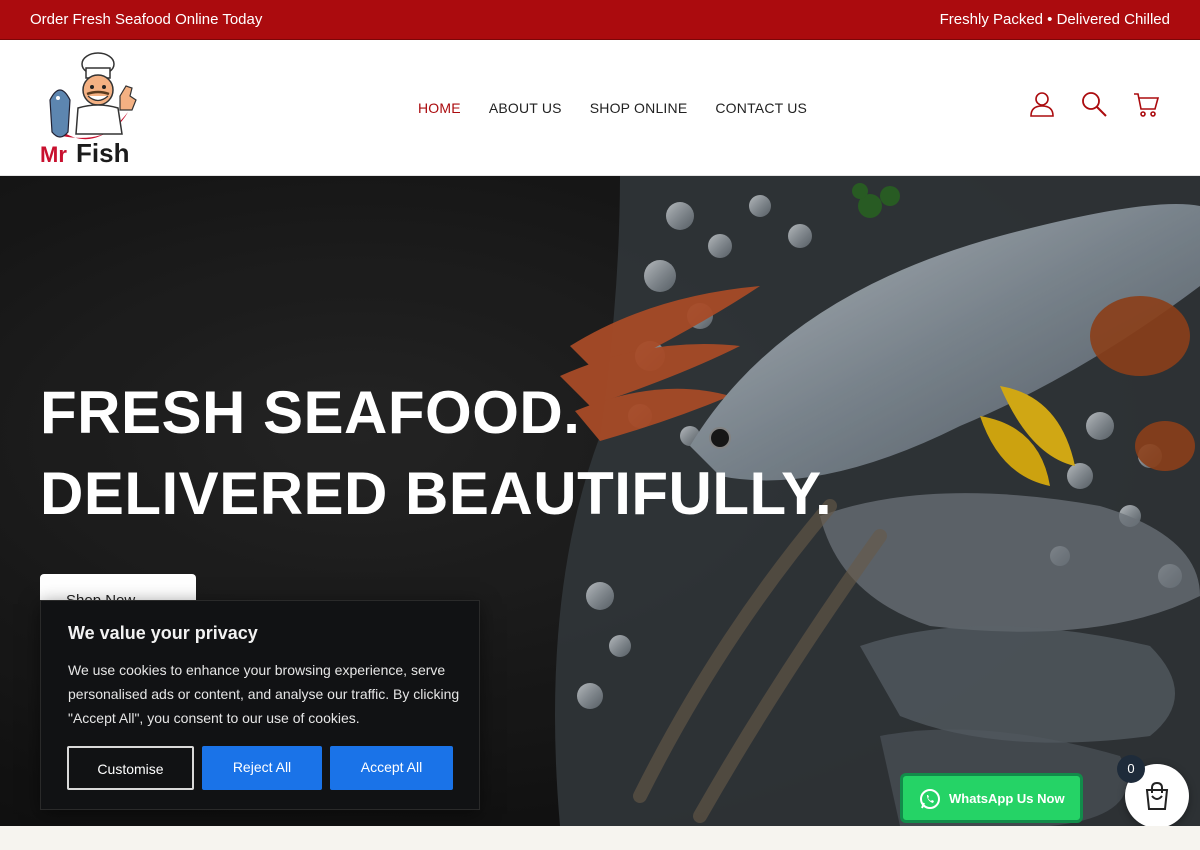  Describe the element at coordinates (1157, 795) in the screenshot. I see `shopping-bag-icon` at that location.